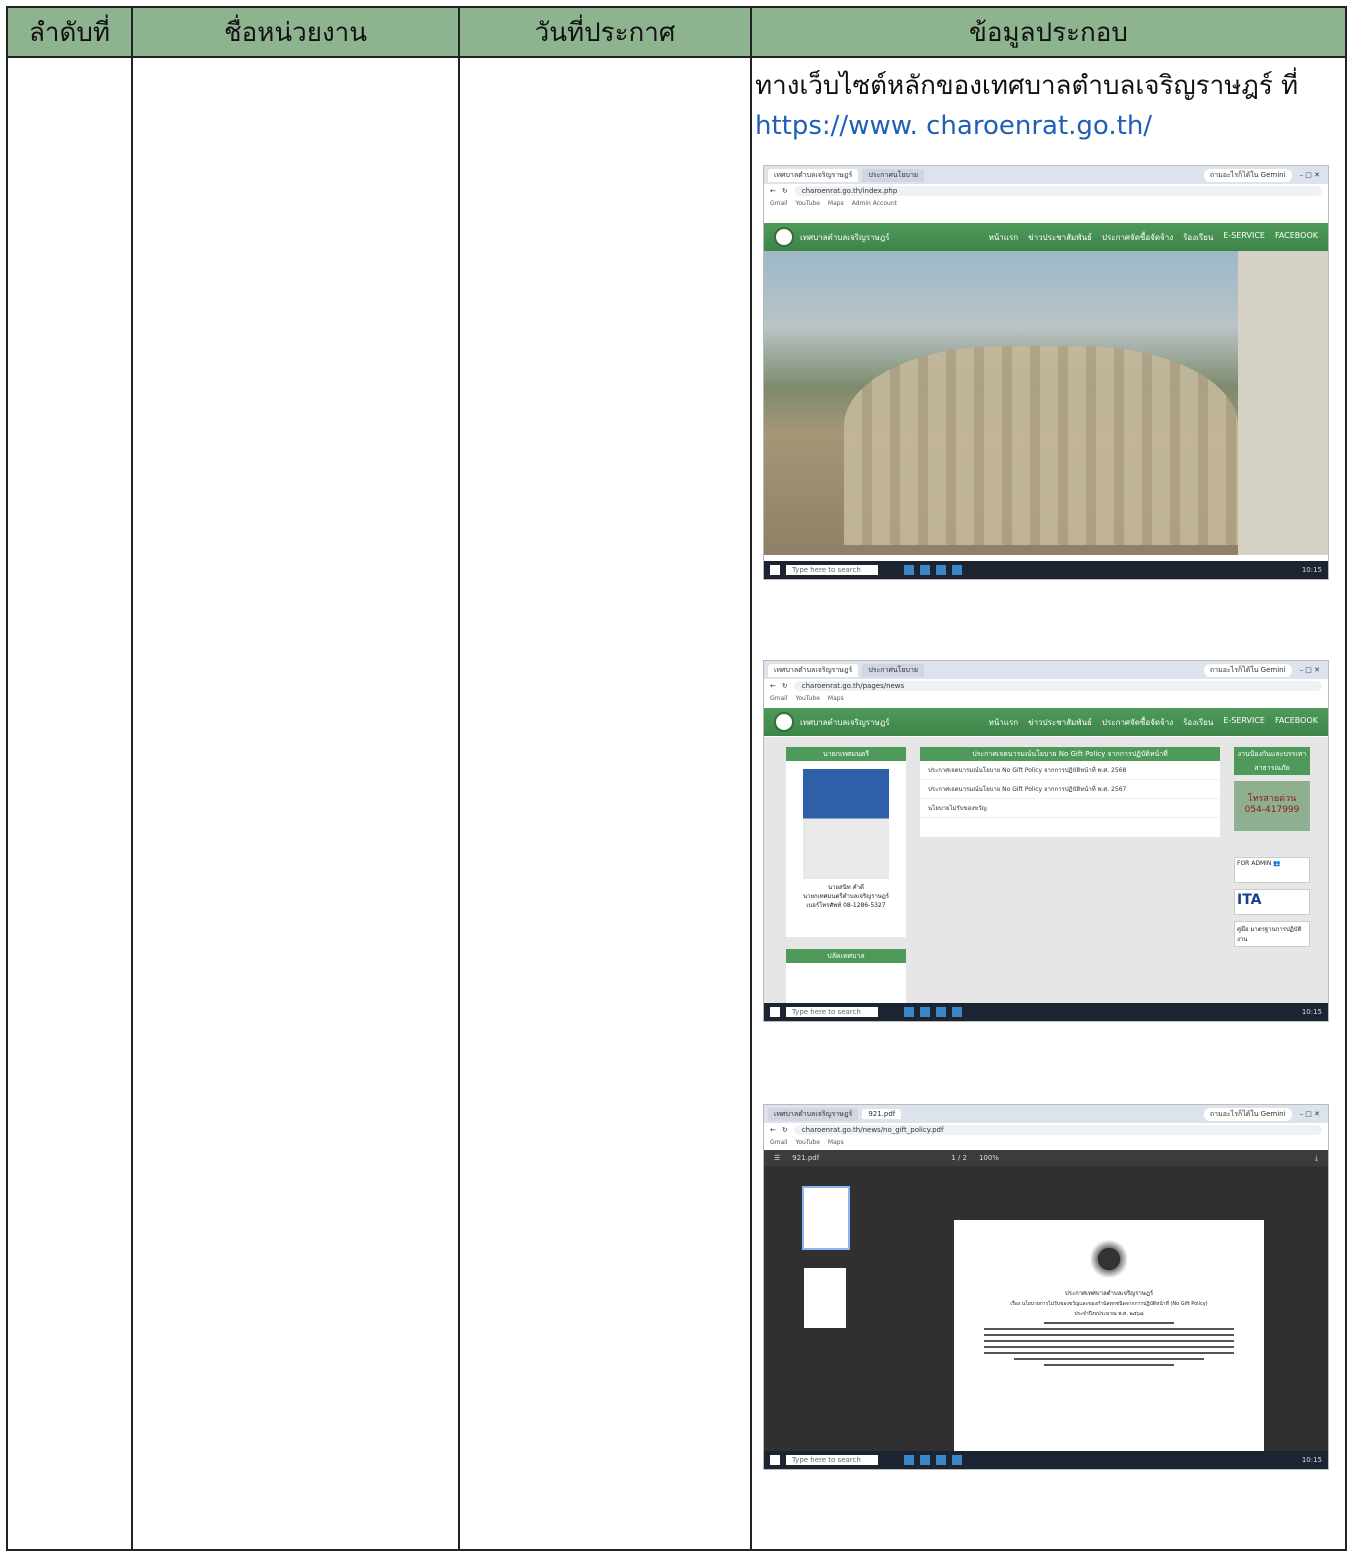 The image size is (1353, 1551). What do you see at coordinates (1277, 863) in the screenshot?
I see `users-icon: 👥` at bounding box center [1277, 863].